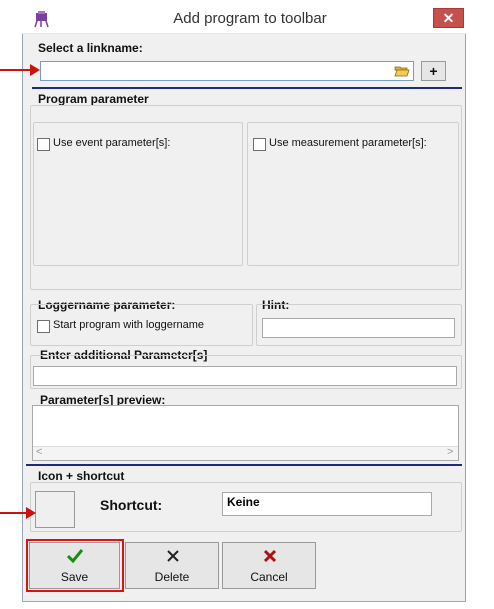 This screenshot has height=609, width=494. Describe the element at coordinates (55, 509) in the screenshot. I see `icon-picker-button` at that location.